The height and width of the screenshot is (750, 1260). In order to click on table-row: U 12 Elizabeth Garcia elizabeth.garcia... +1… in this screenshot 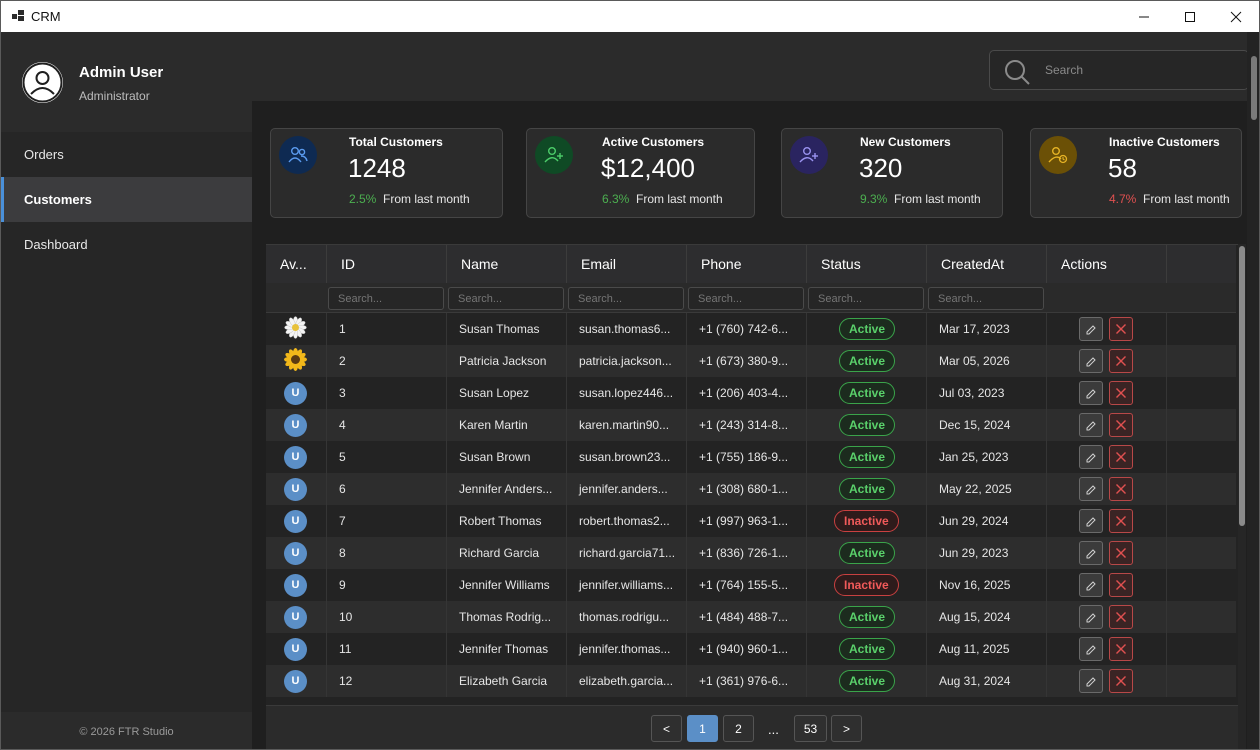, I will do `click(751, 681)`.